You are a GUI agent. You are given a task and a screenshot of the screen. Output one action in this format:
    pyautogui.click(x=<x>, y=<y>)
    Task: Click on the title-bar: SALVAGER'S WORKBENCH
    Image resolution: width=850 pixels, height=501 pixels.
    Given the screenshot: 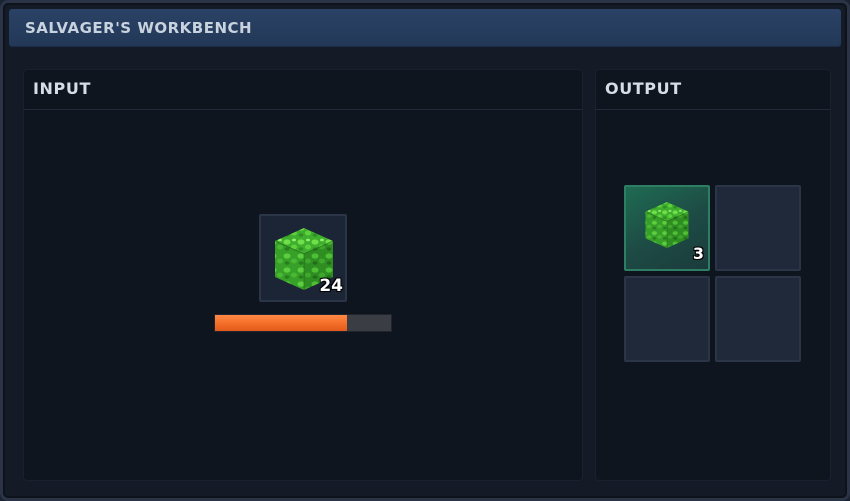 What is the action you would take?
    pyautogui.click(x=425, y=28)
    